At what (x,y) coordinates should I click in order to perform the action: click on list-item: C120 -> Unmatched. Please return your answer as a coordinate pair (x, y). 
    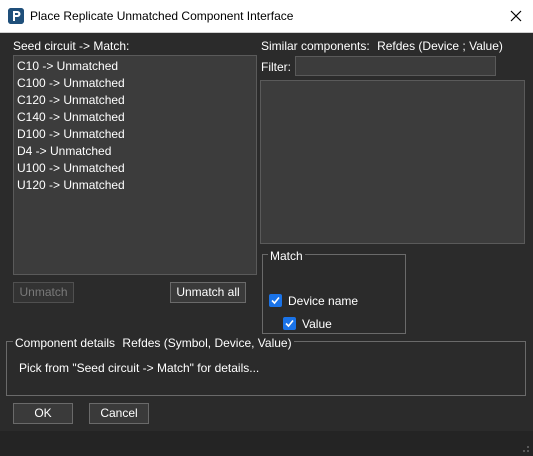
    Looking at the image, I should click on (135, 100).